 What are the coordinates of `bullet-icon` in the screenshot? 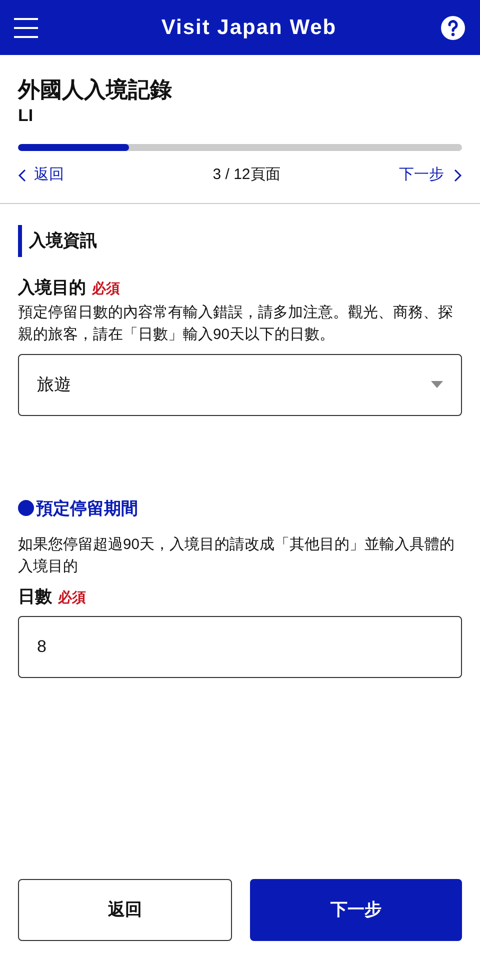 It's located at (26, 508).